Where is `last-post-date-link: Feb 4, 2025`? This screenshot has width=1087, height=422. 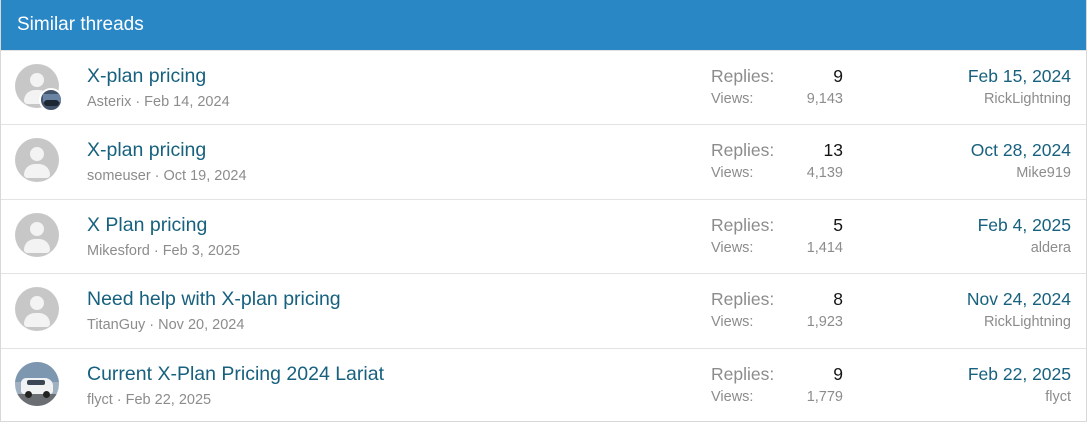 last-post-date-link: Feb 4, 2025 is located at coordinates (1024, 225).